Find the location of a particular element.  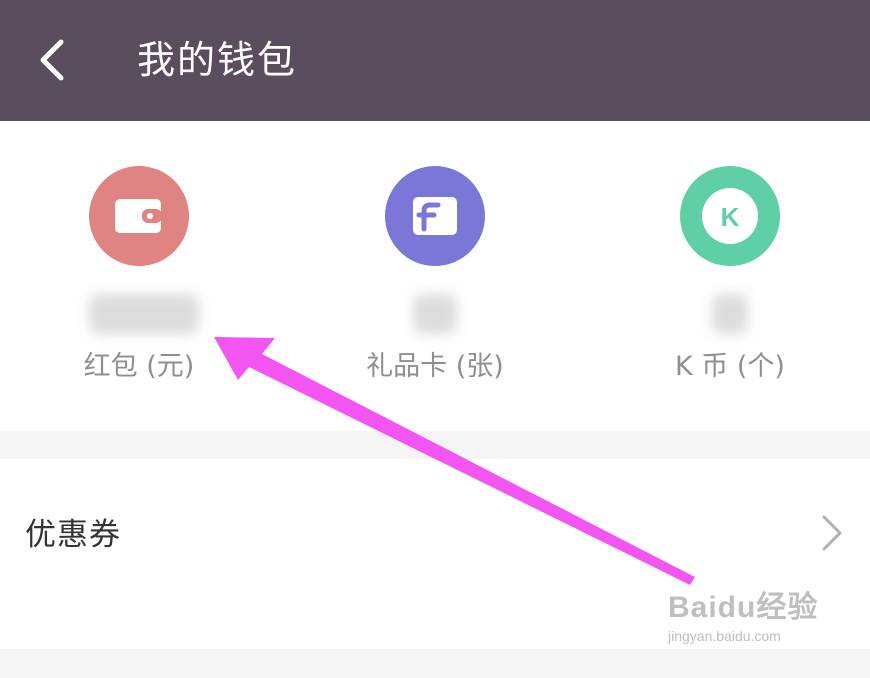

coupon-label: 优惠券 is located at coordinates (73, 535).